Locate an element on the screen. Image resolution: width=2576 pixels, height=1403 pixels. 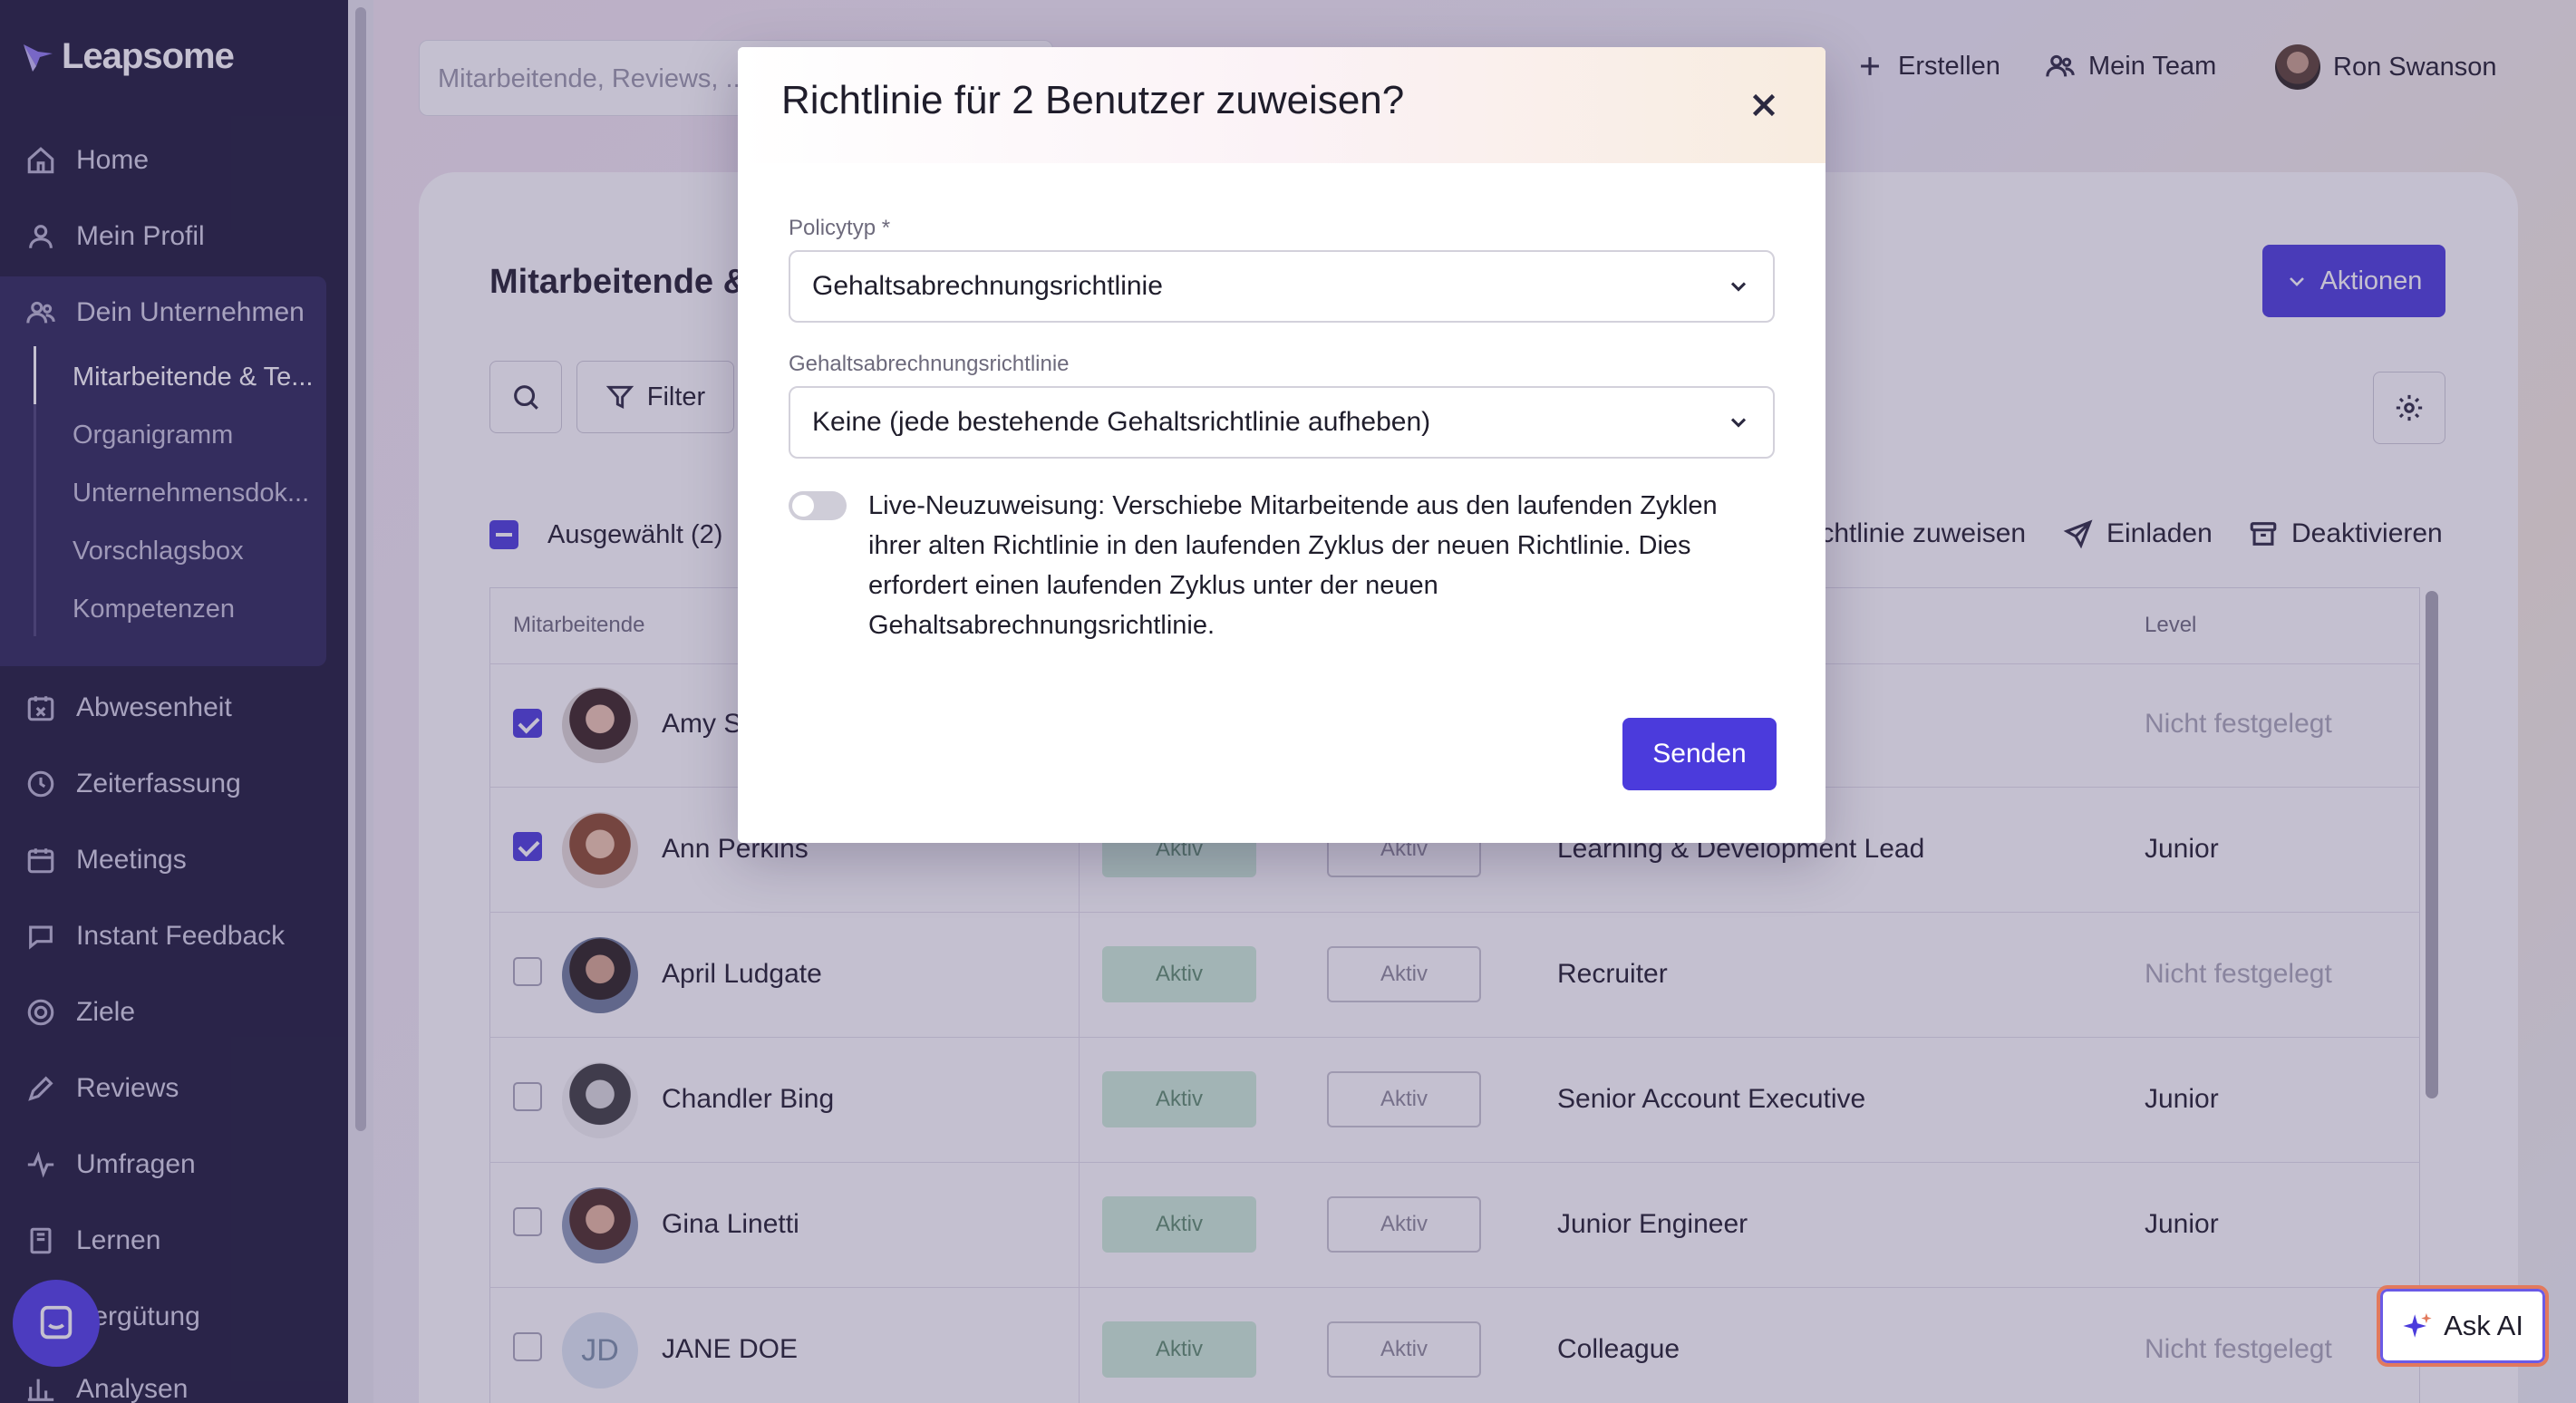
payroll-policy-label: Gehaltsabrechnungsrichtlinie is located at coordinates (929, 364).